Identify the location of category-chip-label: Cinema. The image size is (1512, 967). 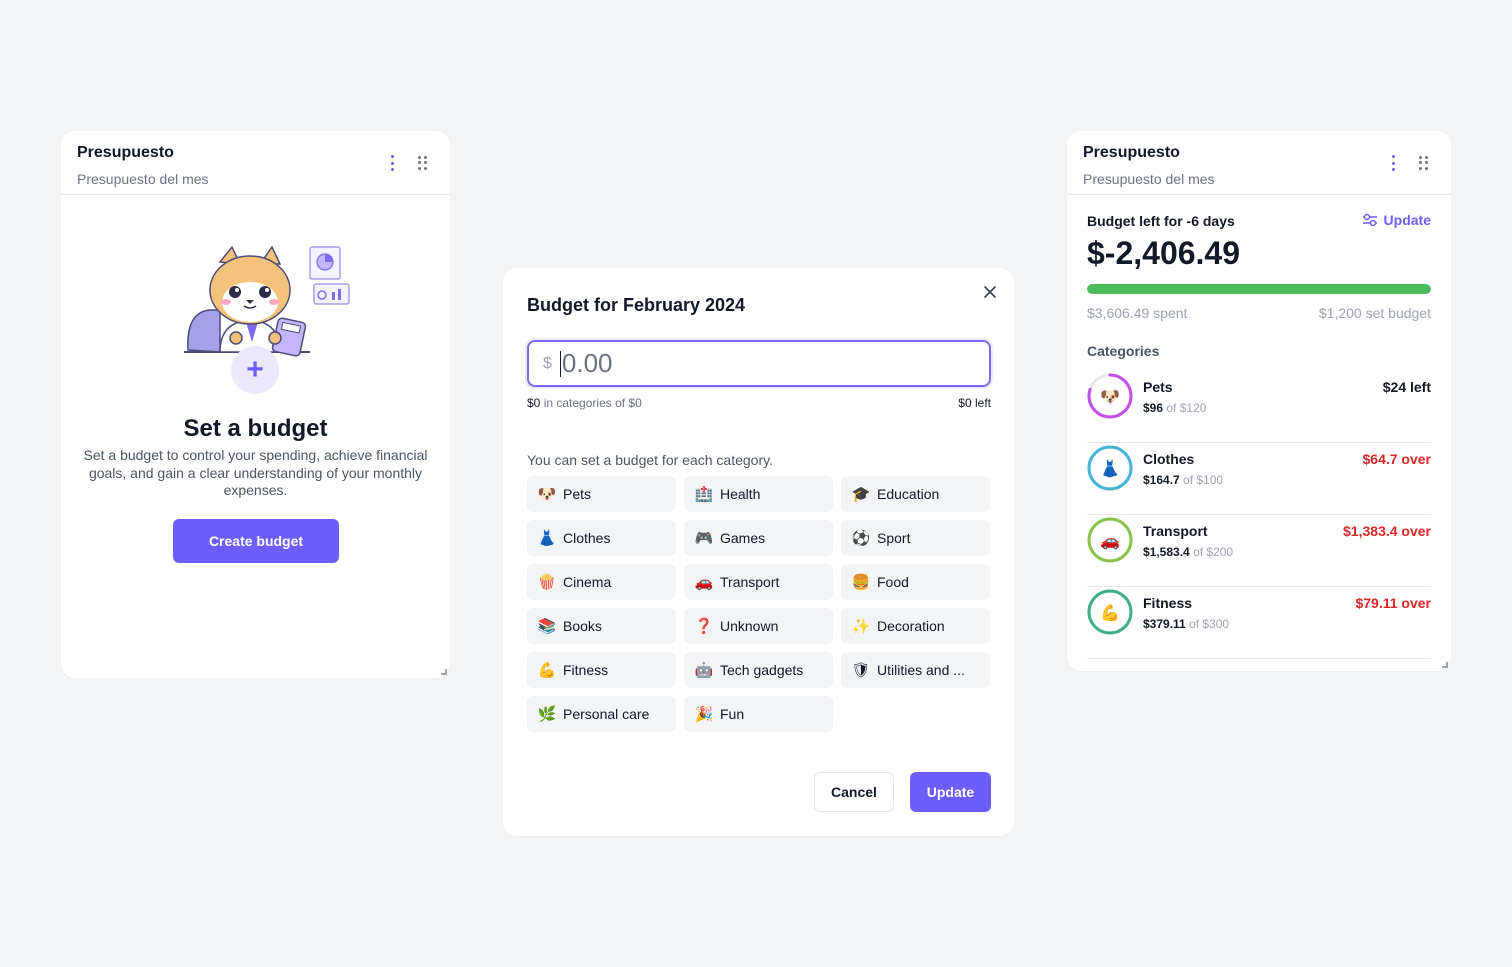
(587, 582).